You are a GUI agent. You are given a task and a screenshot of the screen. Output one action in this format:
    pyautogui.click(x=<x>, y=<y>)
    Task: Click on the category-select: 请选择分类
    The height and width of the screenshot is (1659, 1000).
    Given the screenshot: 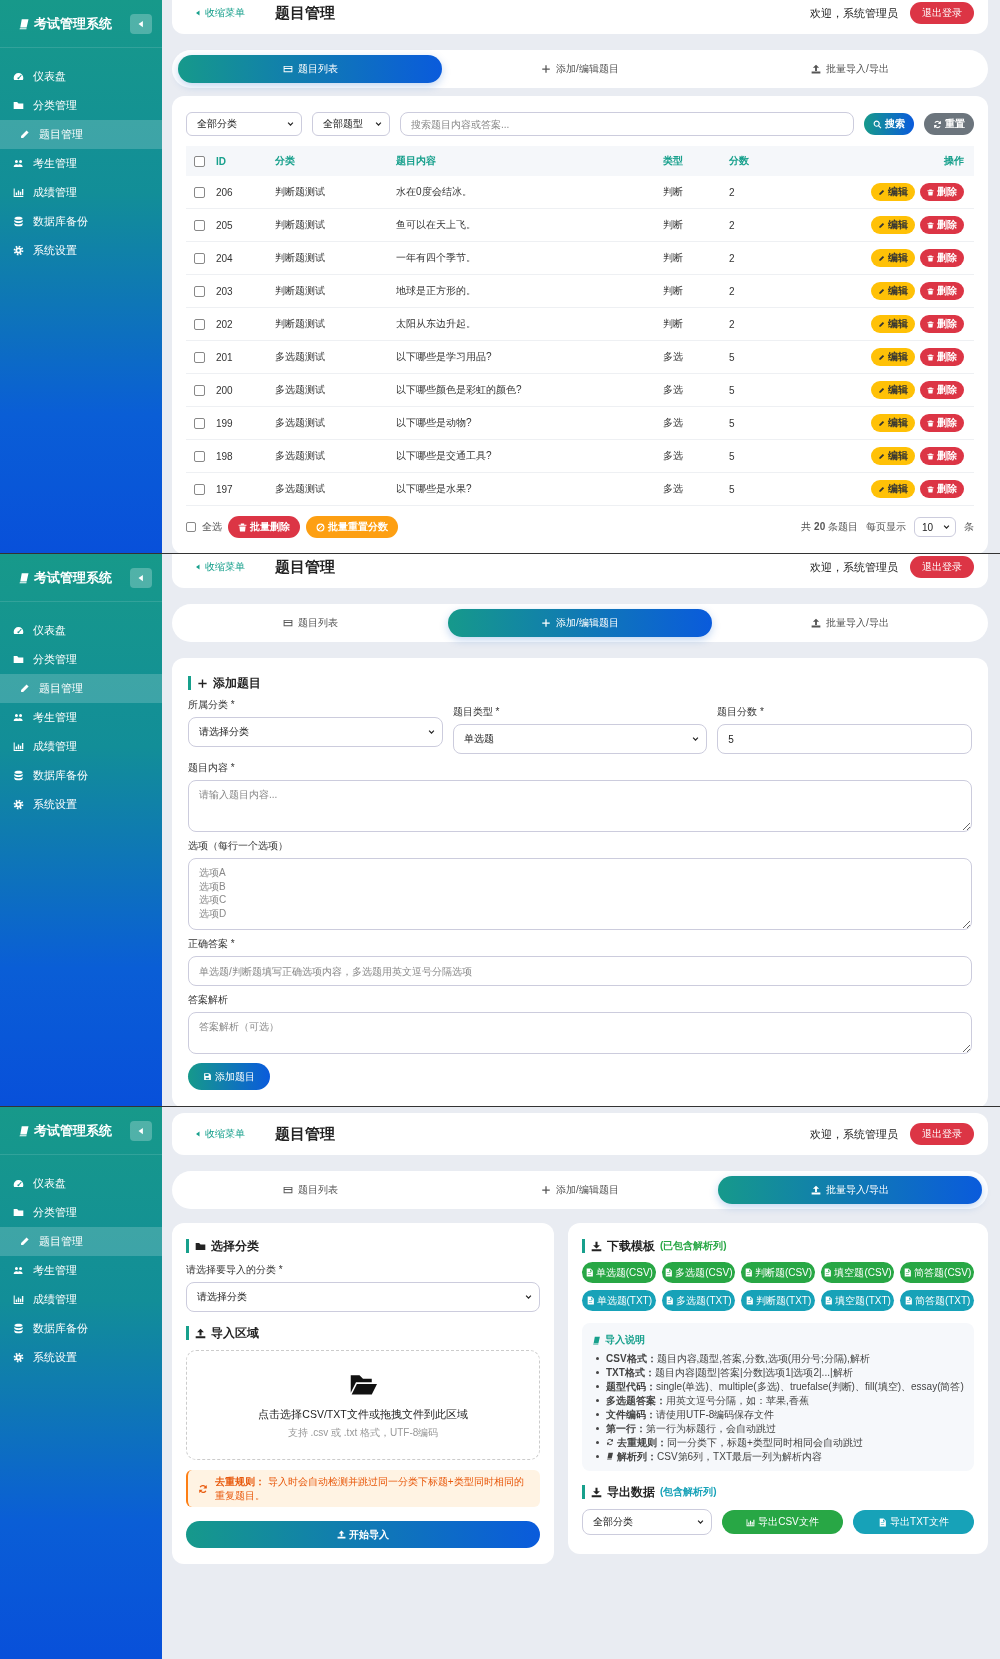 What is the action you would take?
    pyautogui.click(x=363, y=1297)
    